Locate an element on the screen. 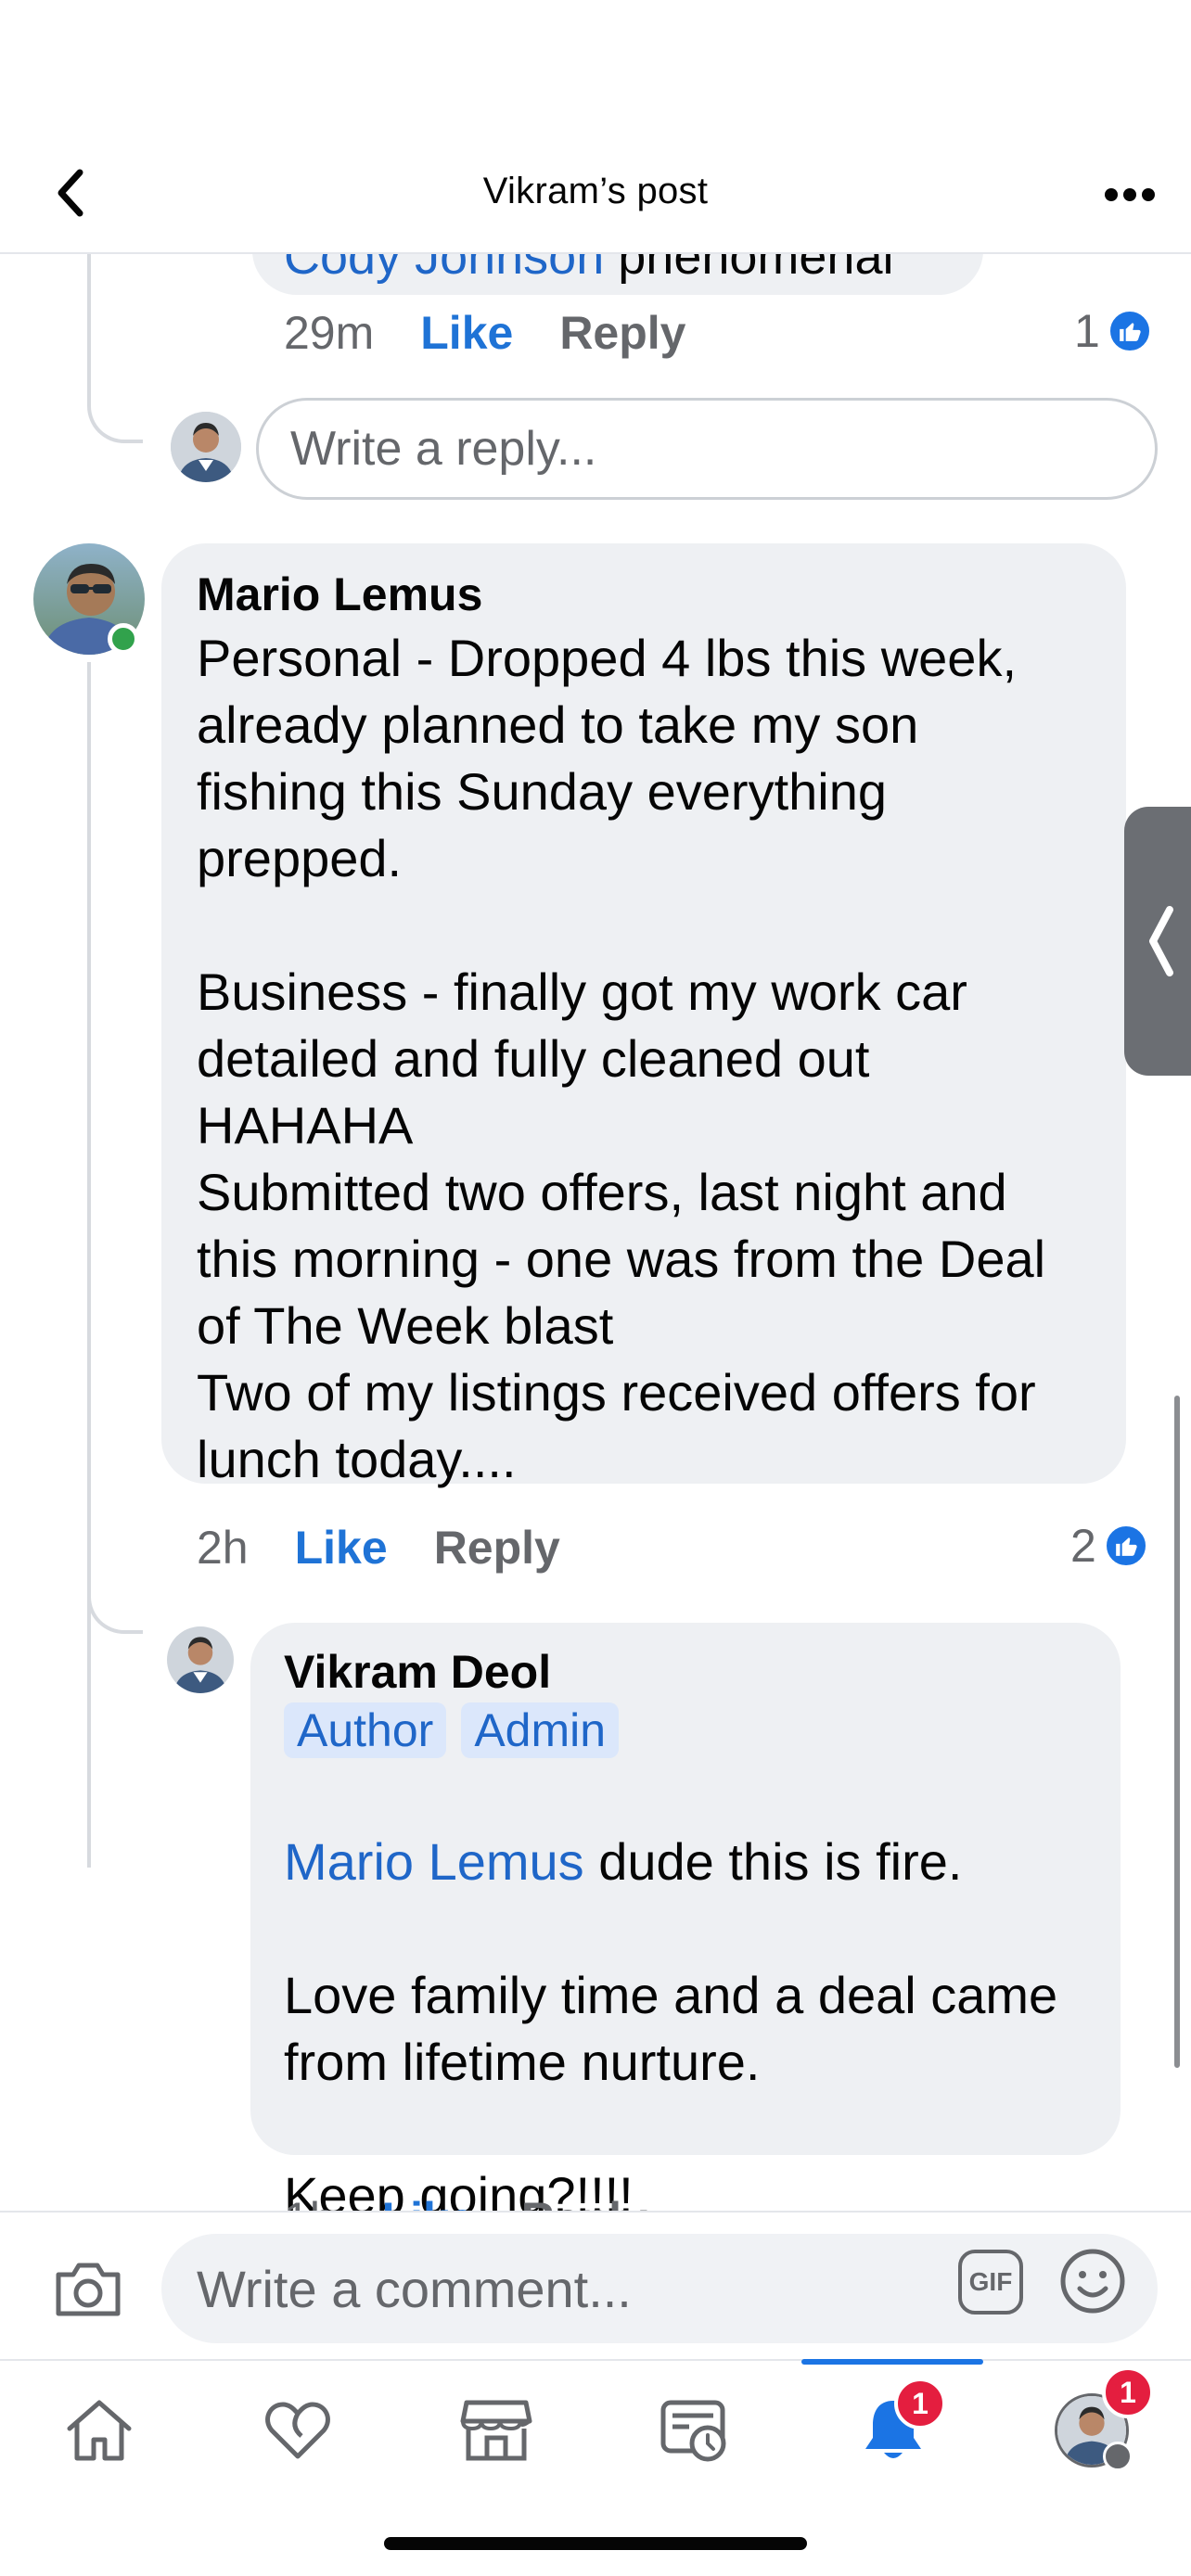  profile-notification-badge: 1 is located at coordinates (1128, 2392).